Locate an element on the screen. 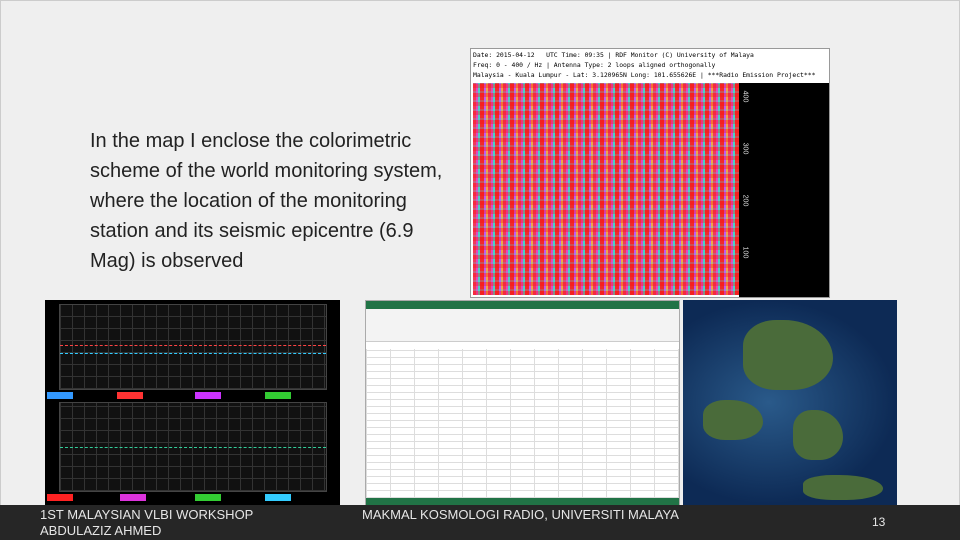 The width and height of the screenshot is (960, 540). signal-plot-bottom is located at coordinates (193, 447).